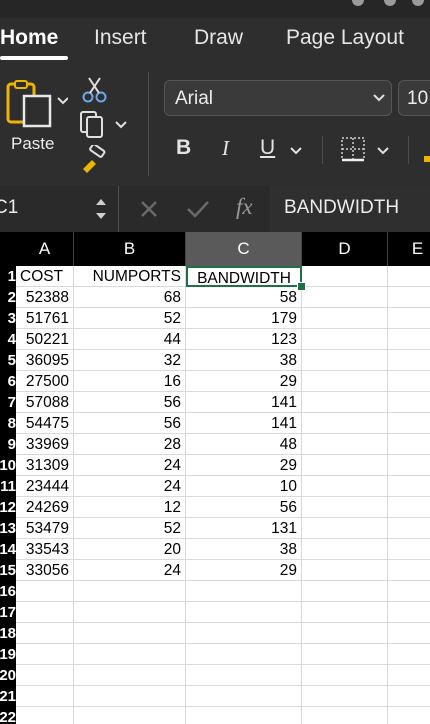  Describe the element at coordinates (130, 696) in the screenshot. I see `cell-b21` at that location.